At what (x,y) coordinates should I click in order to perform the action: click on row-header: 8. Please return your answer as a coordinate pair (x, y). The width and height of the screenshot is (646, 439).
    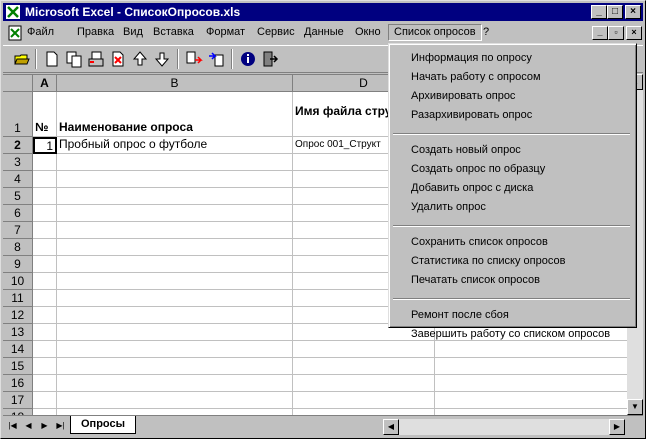
    Looking at the image, I should click on (18, 247).